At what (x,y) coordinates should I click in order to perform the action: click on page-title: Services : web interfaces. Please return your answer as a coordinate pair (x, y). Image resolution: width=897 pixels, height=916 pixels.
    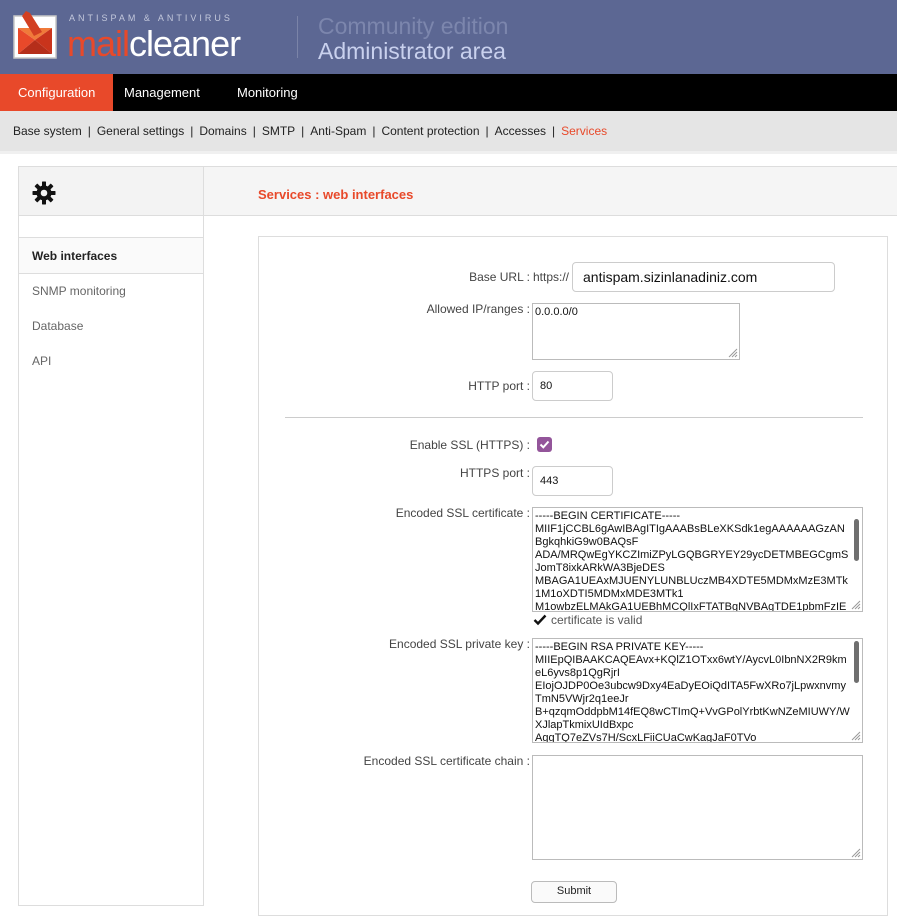
    Looking at the image, I should click on (336, 194).